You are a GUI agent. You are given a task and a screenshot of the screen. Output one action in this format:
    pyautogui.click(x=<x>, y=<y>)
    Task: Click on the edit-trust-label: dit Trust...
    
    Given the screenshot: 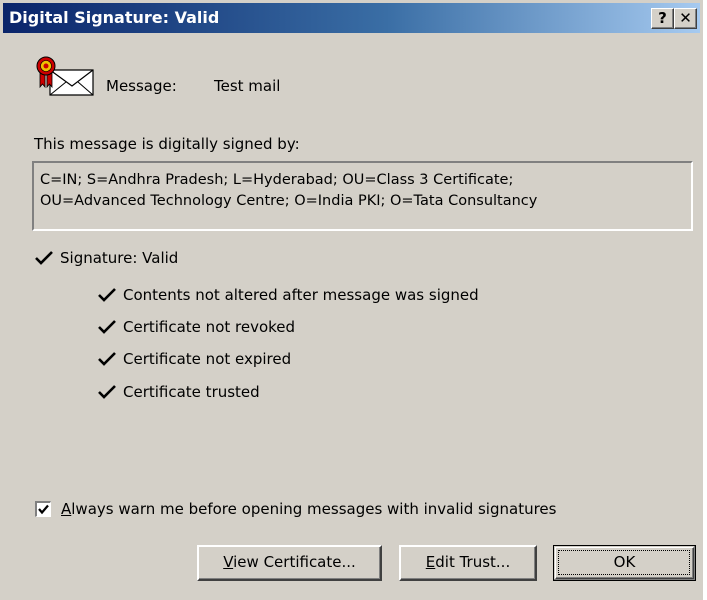 What is the action you would take?
    pyautogui.click(x=473, y=562)
    